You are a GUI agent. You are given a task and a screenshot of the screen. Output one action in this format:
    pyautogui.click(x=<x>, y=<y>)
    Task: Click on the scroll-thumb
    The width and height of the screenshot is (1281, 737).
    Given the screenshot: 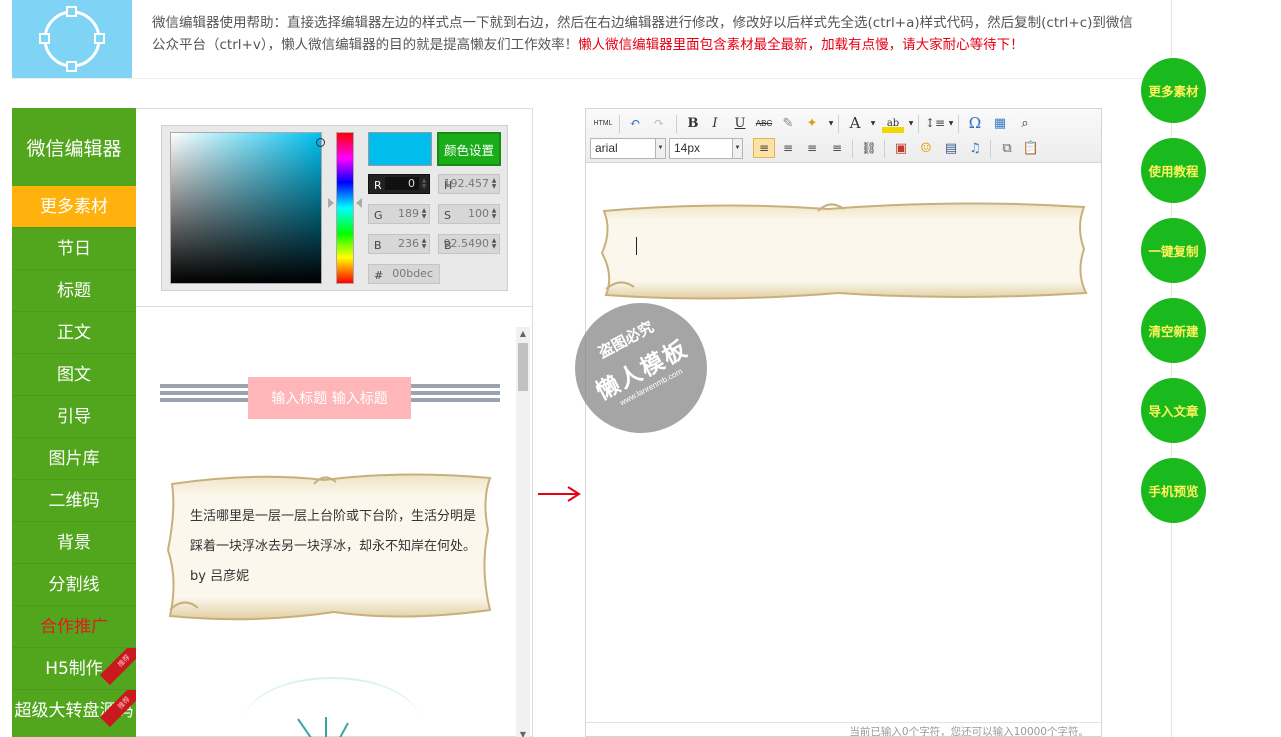 What is the action you would take?
    pyautogui.click(x=523, y=367)
    